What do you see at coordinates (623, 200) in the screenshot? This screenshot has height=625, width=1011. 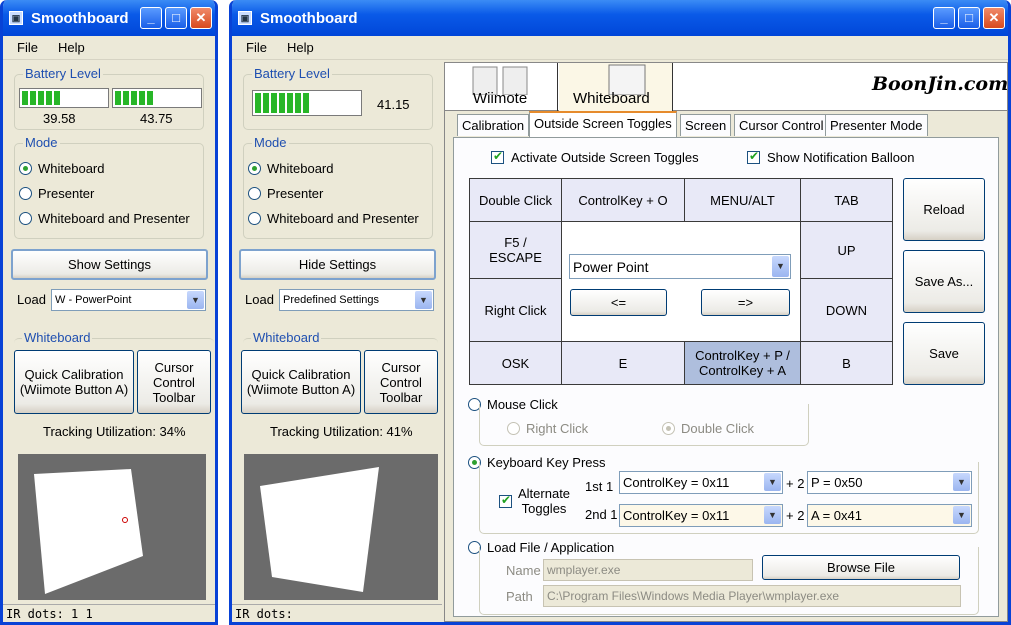 I see `cell-ctrl-o: ControlKey + O` at bounding box center [623, 200].